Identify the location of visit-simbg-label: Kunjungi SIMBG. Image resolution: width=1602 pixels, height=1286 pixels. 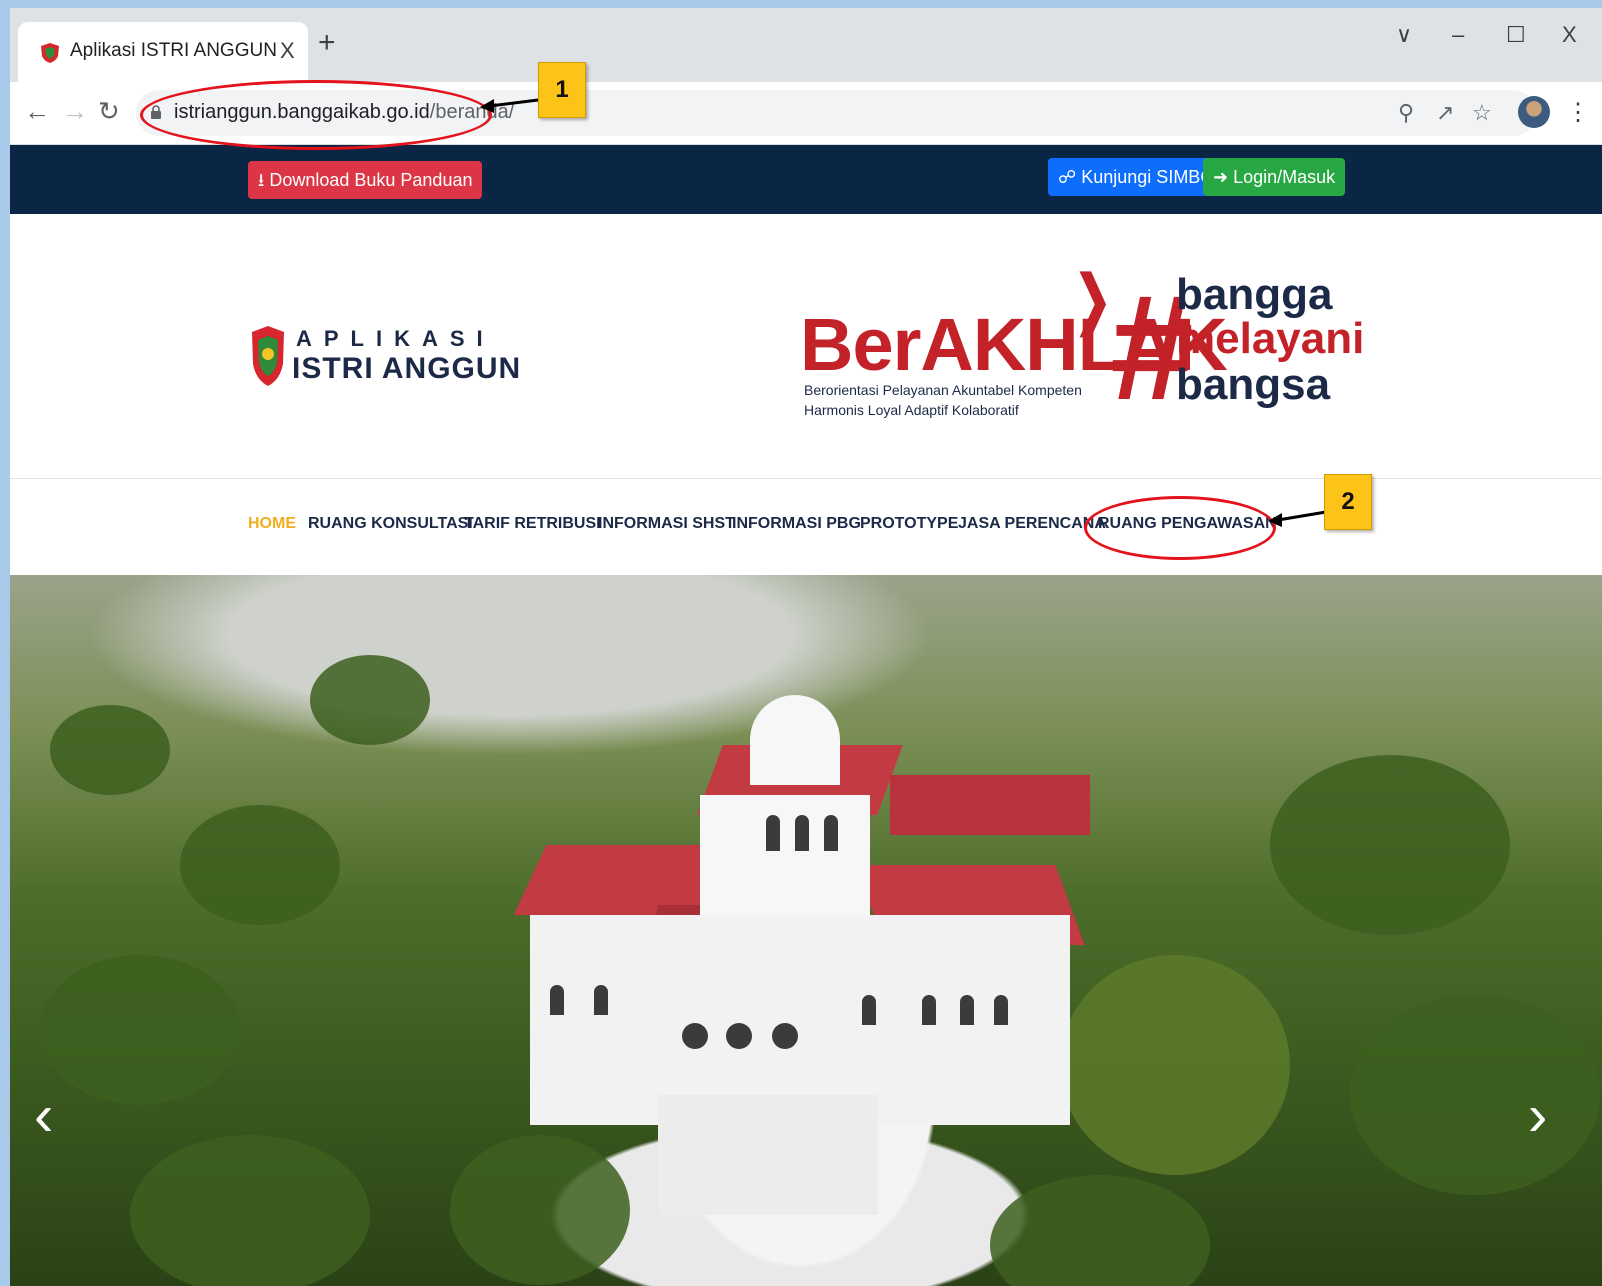
(1148, 177).